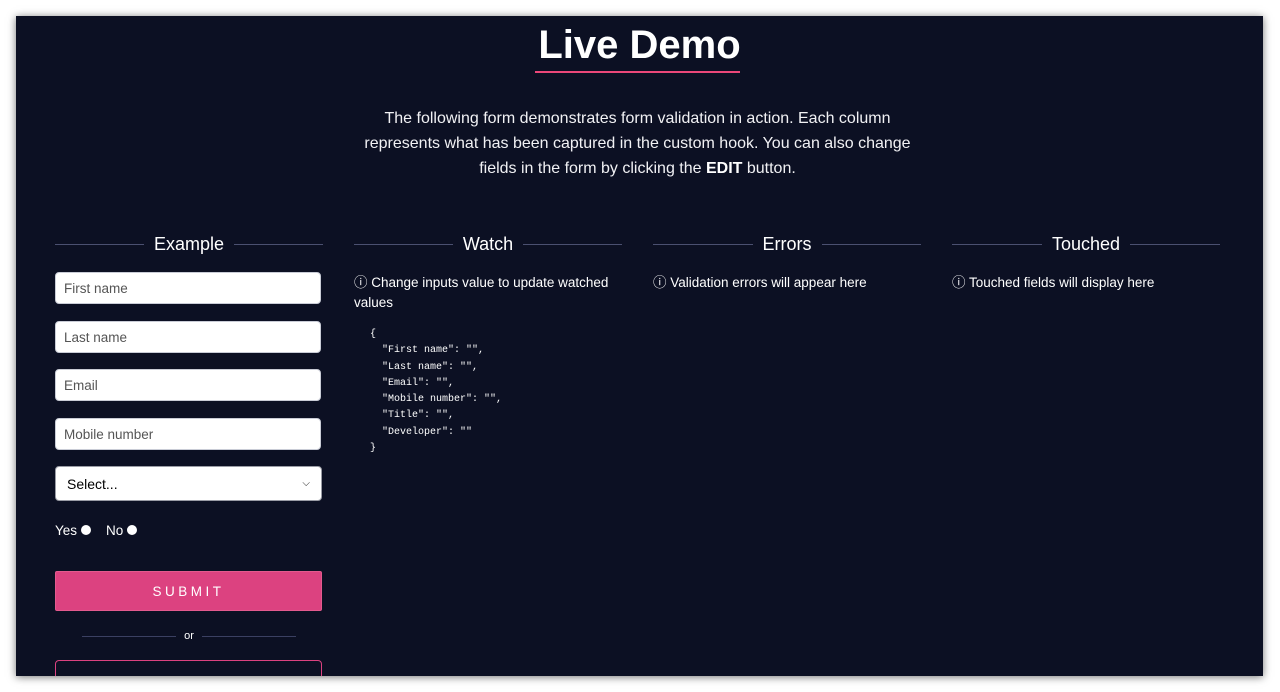 Image resolution: width=1280 pixels, height=692 pixels. What do you see at coordinates (188, 591) in the screenshot?
I see `submit-button: SUBMIT` at bounding box center [188, 591].